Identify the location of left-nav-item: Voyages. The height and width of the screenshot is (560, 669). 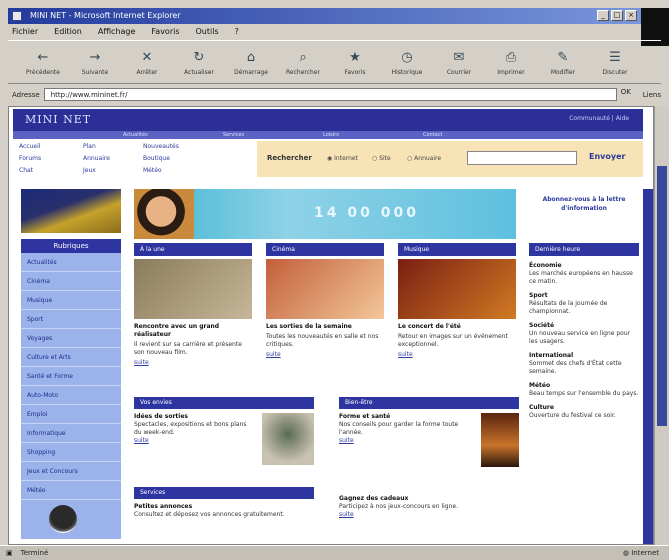
(71, 338).